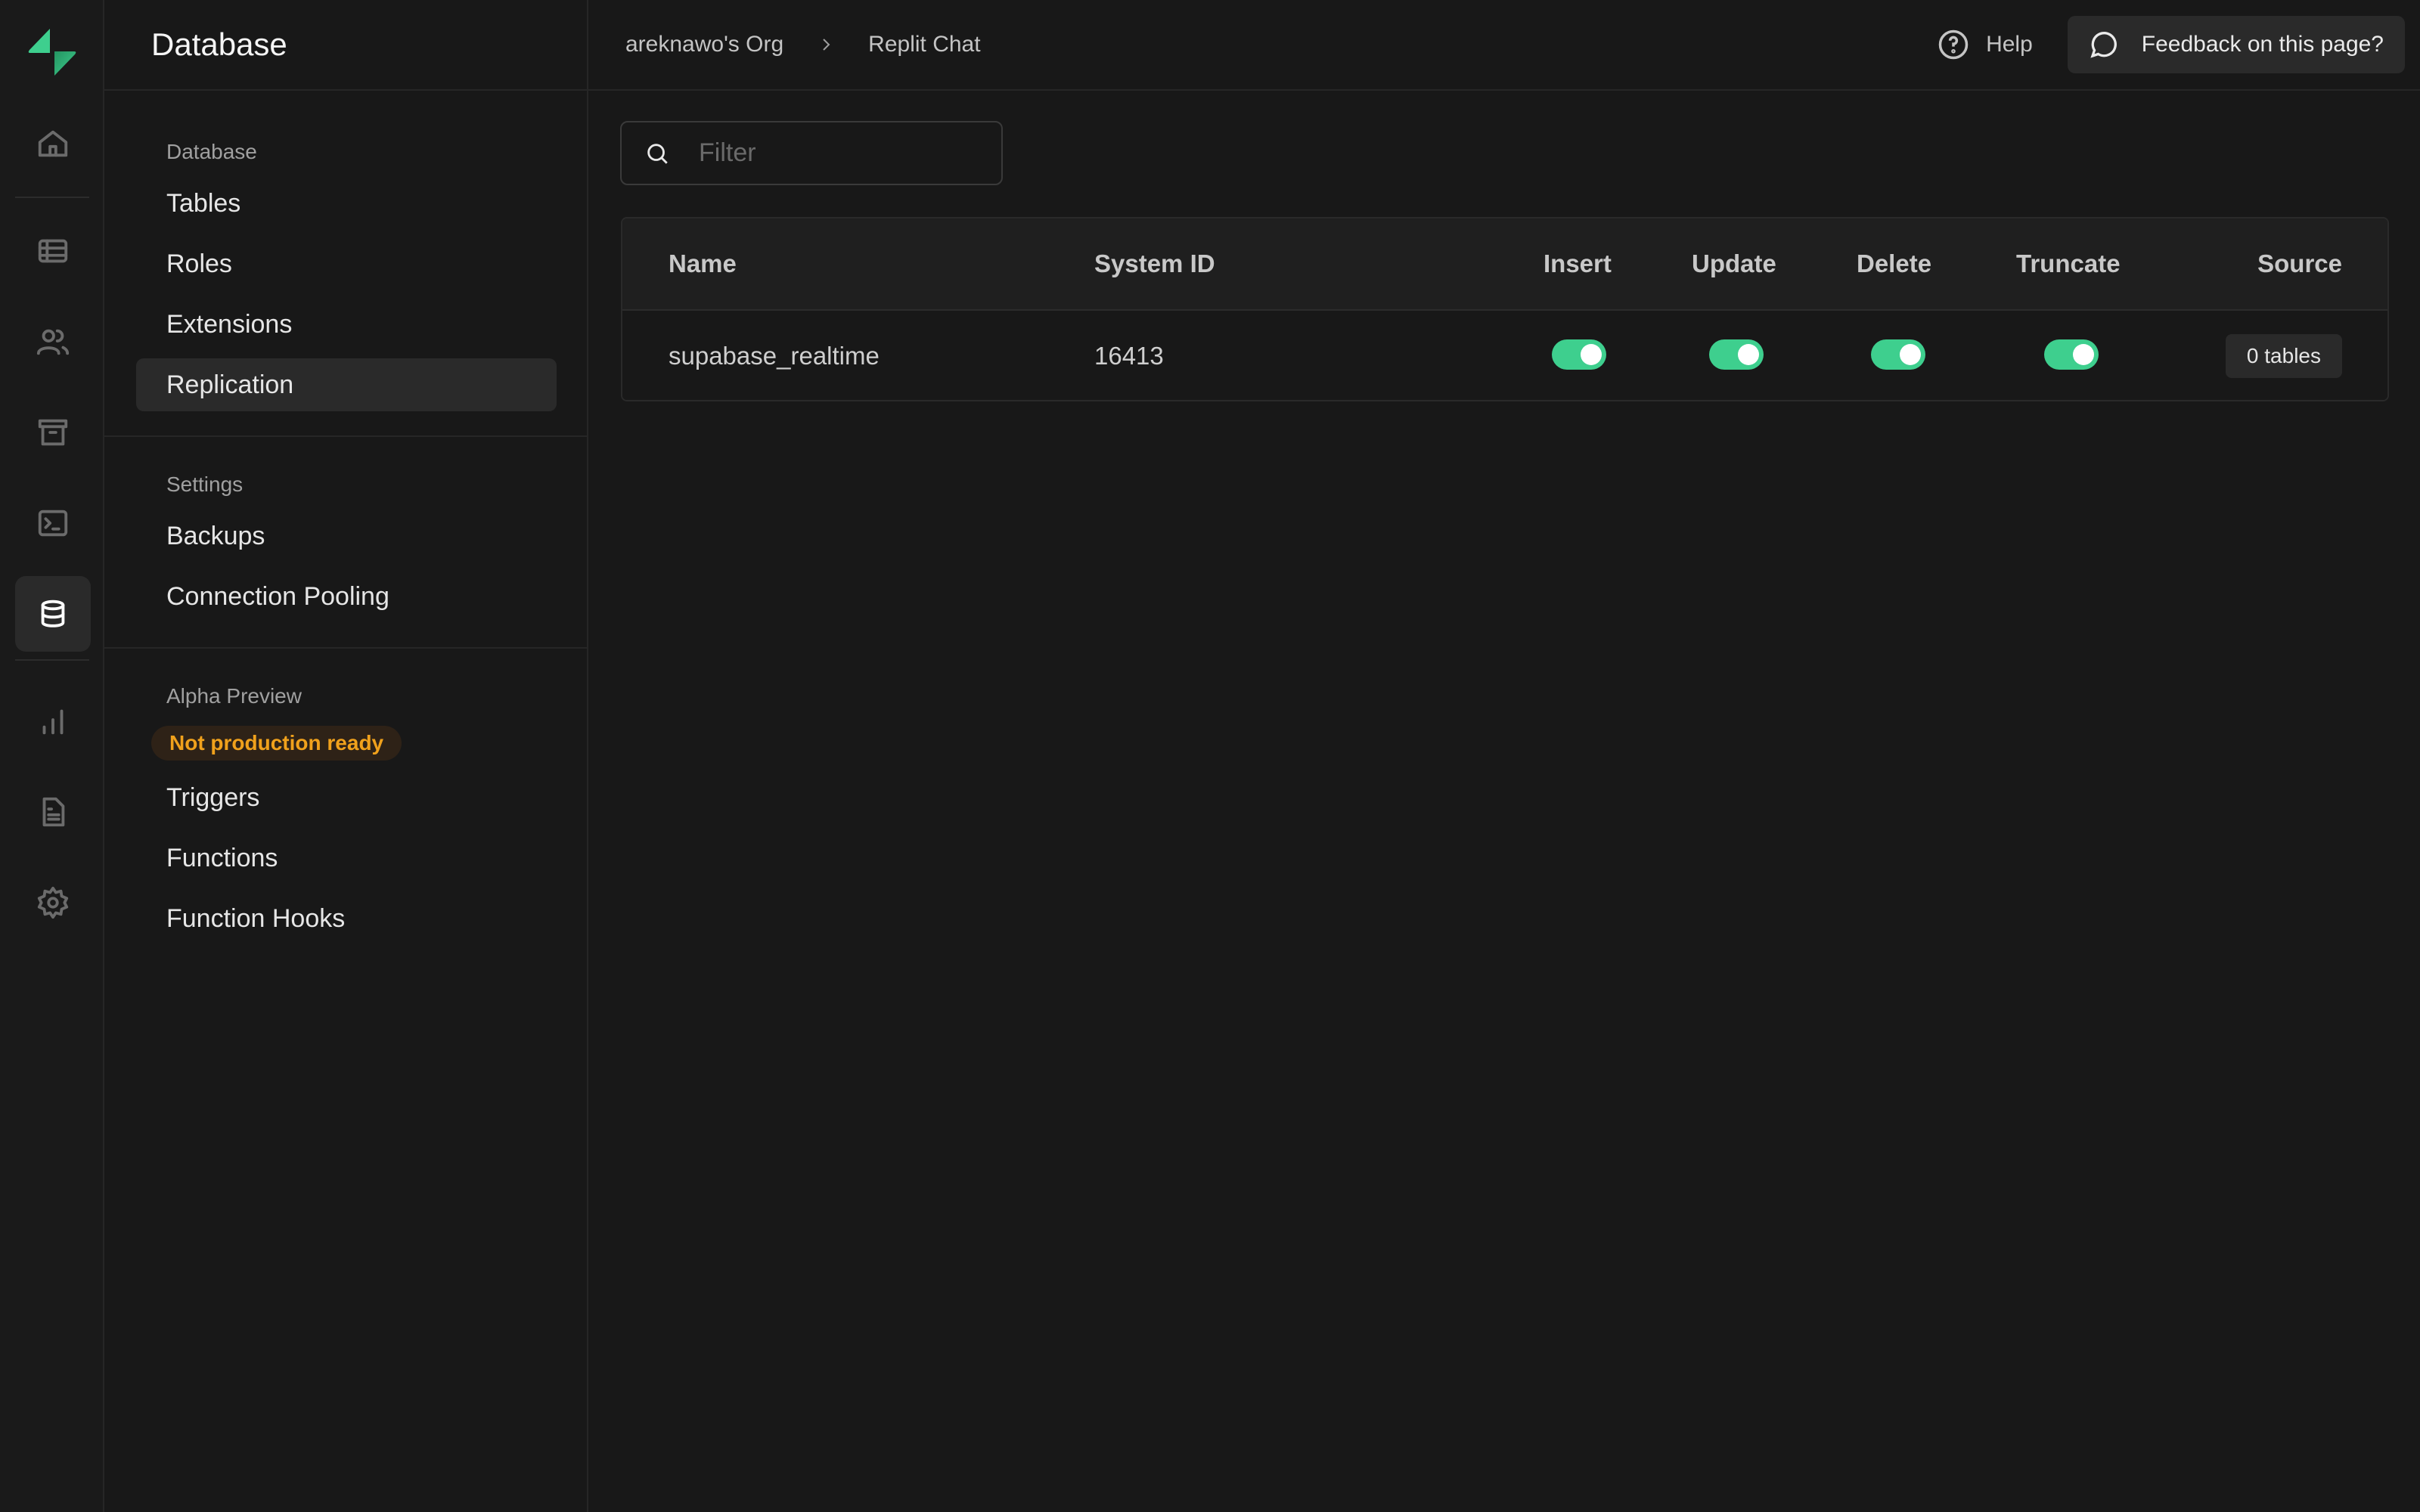 Image resolution: width=2420 pixels, height=1512 pixels. Describe the element at coordinates (276, 743) in the screenshot. I see `not-production-ready-badge: Not production ready` at that location.